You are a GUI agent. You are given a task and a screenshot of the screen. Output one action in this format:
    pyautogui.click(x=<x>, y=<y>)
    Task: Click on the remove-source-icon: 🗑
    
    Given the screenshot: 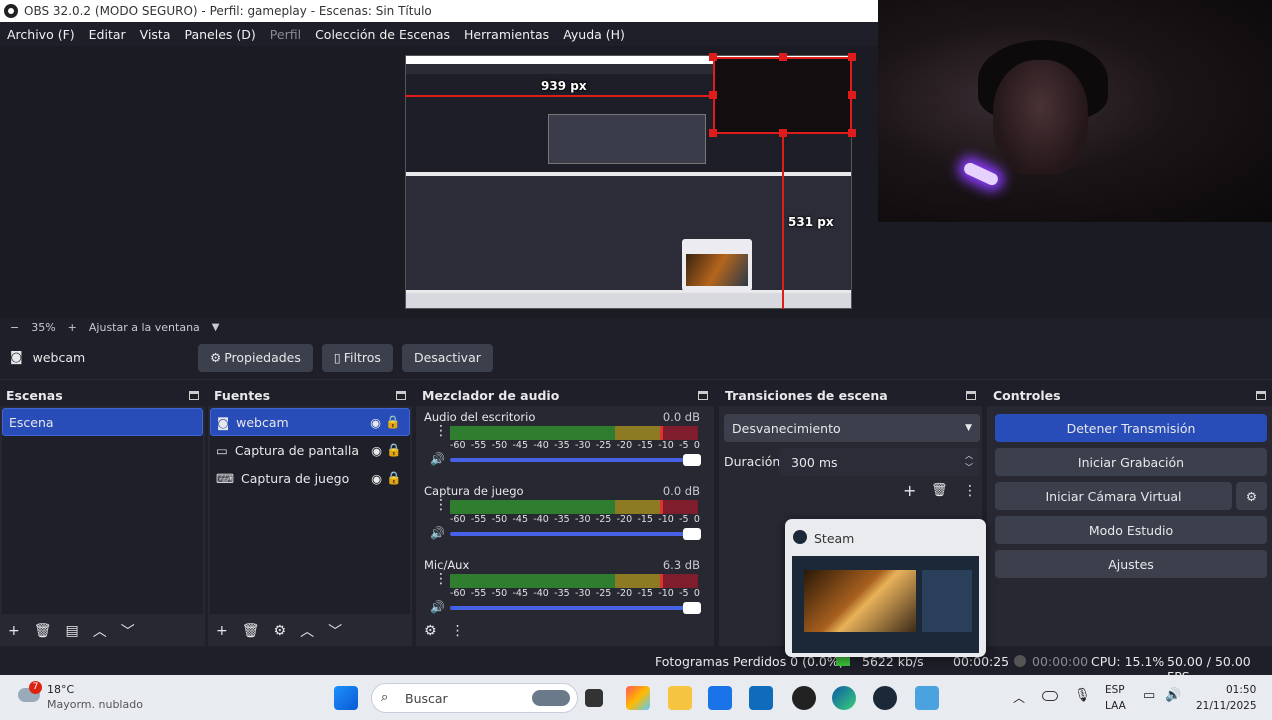 What is the action you would take?
    pyautogui.click(x=251, y=631)
    